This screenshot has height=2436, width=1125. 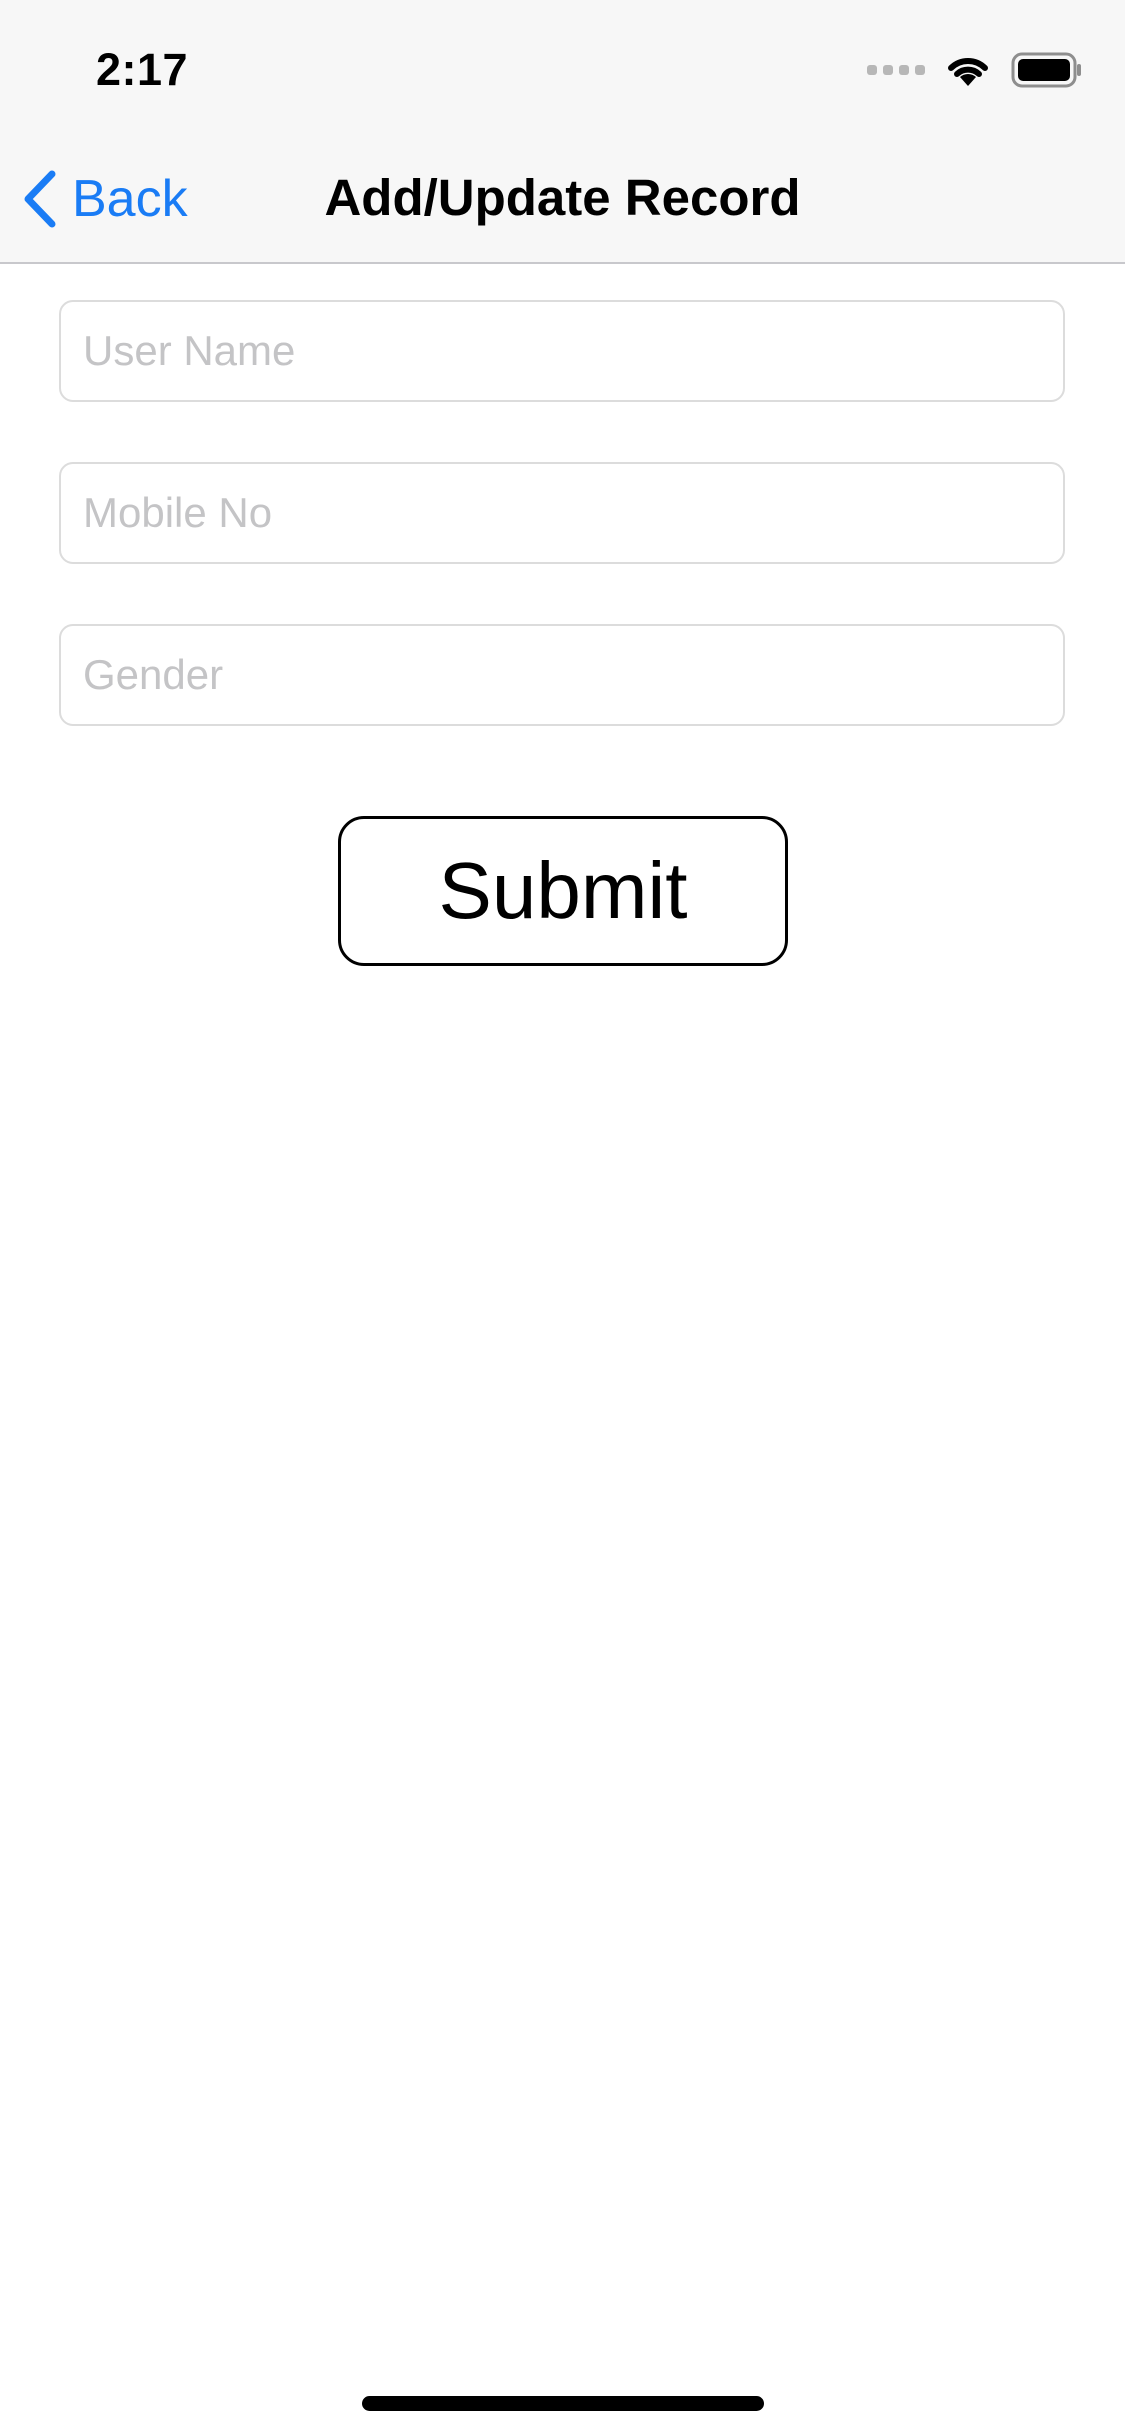 I want to click on page-title: Add/Update Record, so click(x=562, y=197).